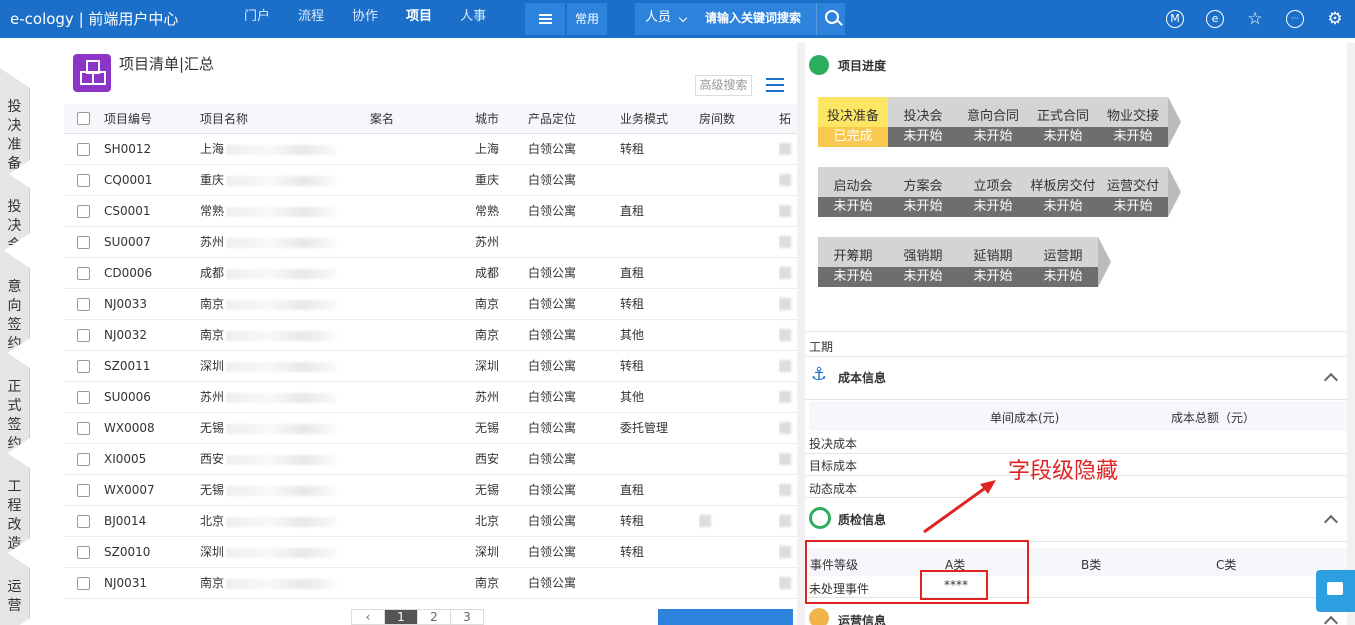 This screenshot has height=625, width=1355. What do you see at coordinates (473, 19) in the screenshot?
I see `nav-hr: 人事` at bounding box center [473, 19].